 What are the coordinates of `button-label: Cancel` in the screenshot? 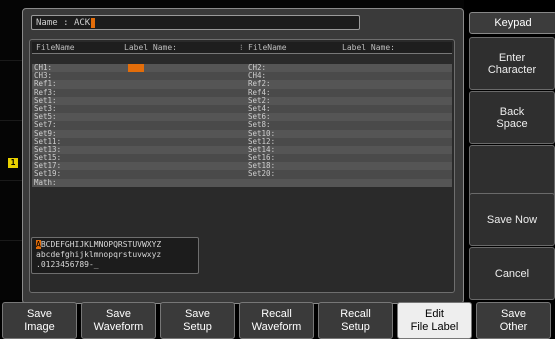 It's located at (512, 273).